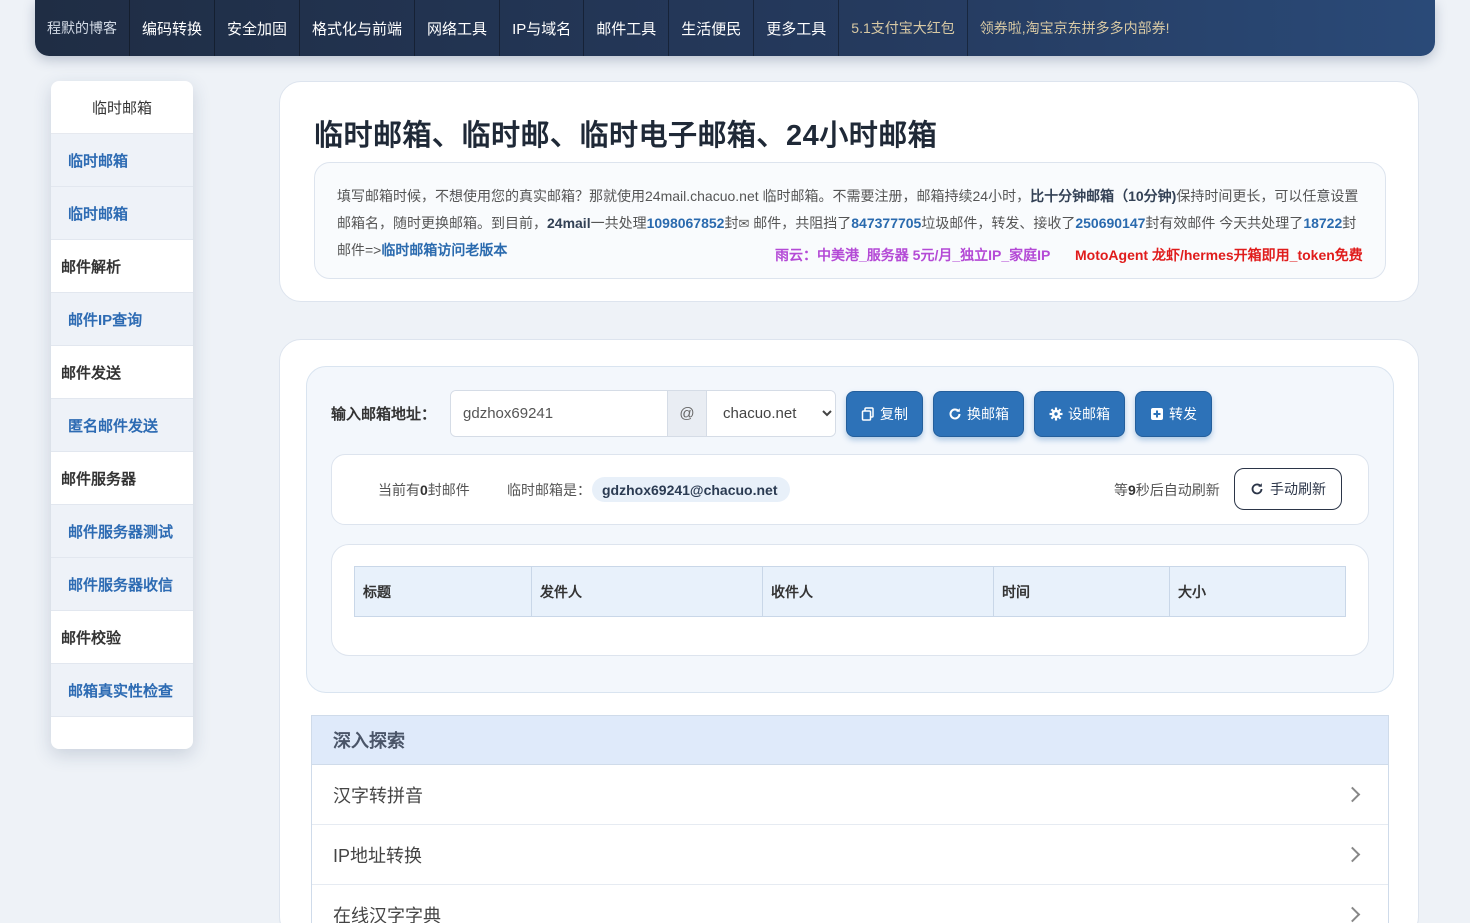 The width and height of the screenshot is (1470, 923). What do you see at coordinates (744, 223) in the screenshot?
I see `mail-icon: ✉` at bounding box center [744, 223].